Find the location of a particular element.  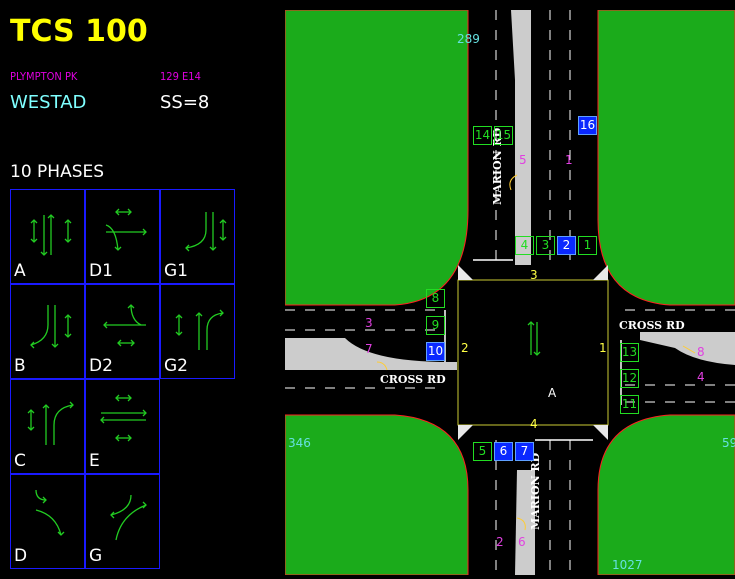

subsystem-label: SS=8 is located at coordinates (185, 102).